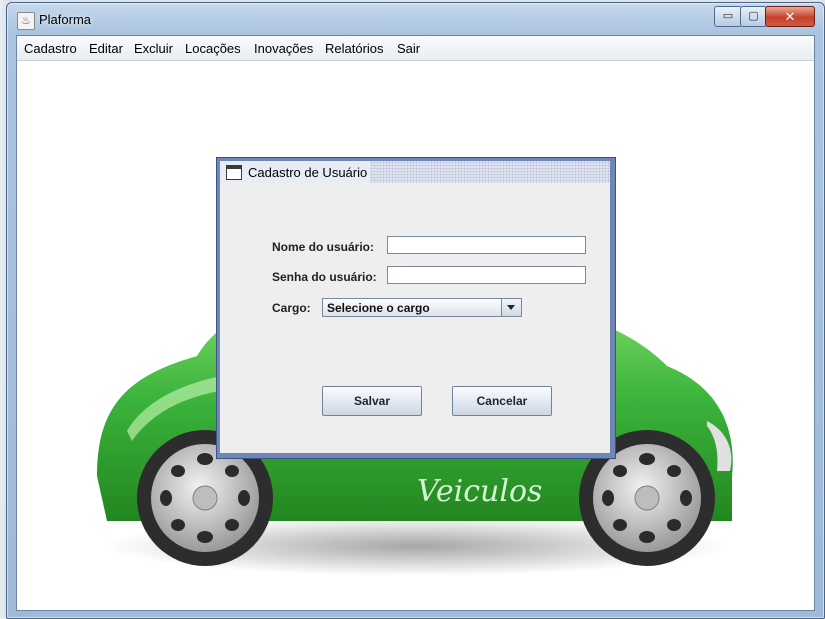  I want to click on menu-editar: Editar, so click(106, 48).